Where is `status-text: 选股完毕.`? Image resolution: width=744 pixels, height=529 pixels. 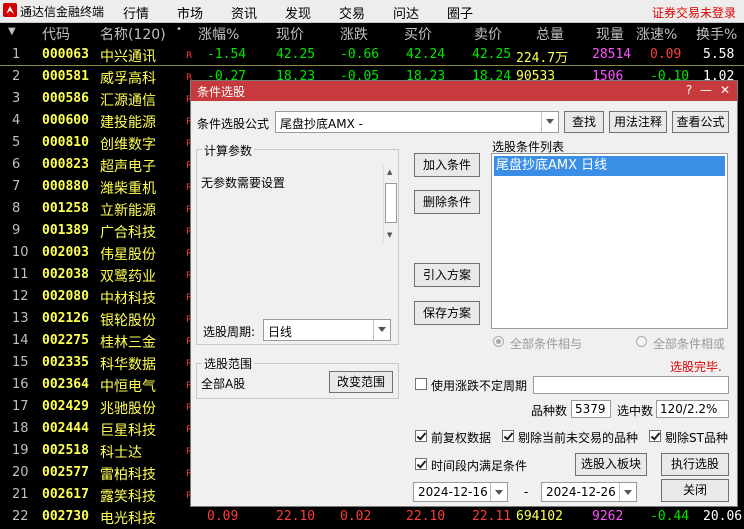 status-text: 选股完毕. is located at coordinates (696, 367).